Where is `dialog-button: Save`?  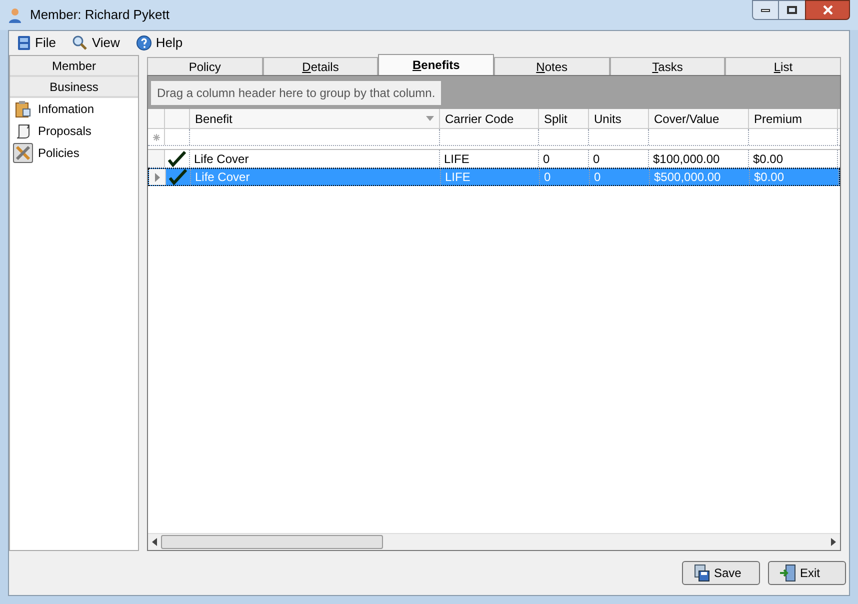
dialog-button: Save is located at coordinates (721, 573).